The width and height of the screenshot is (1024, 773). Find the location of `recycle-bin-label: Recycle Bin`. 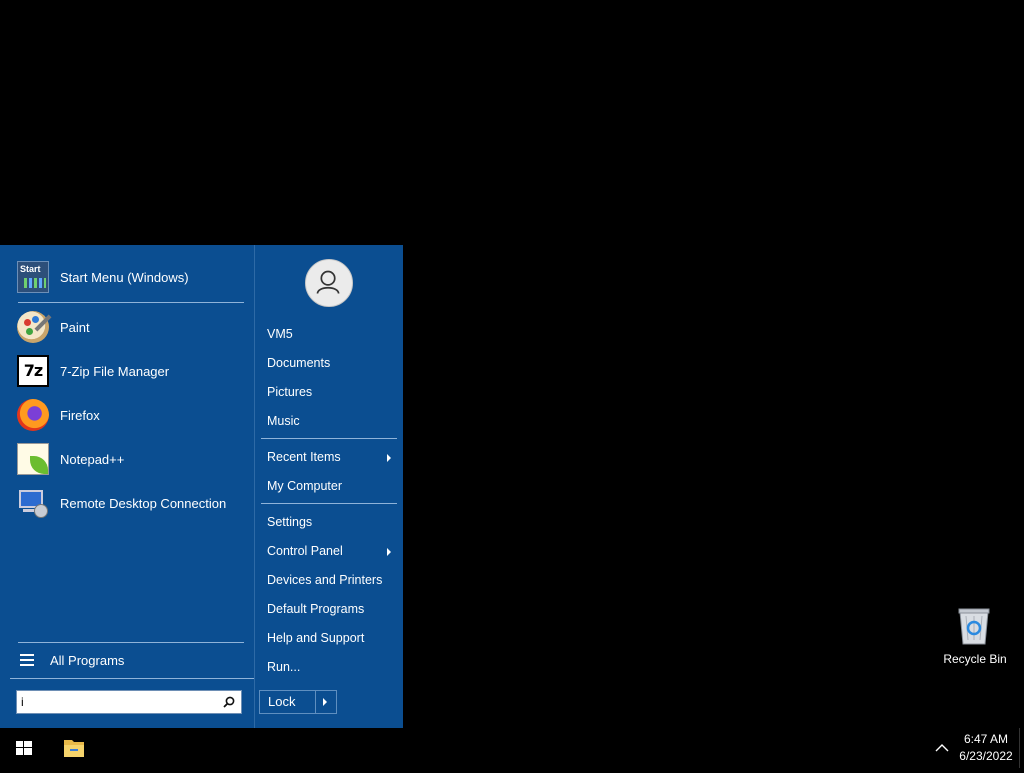

recycle-bin-label: Recycle Bin is located at coordinates (975, 659).